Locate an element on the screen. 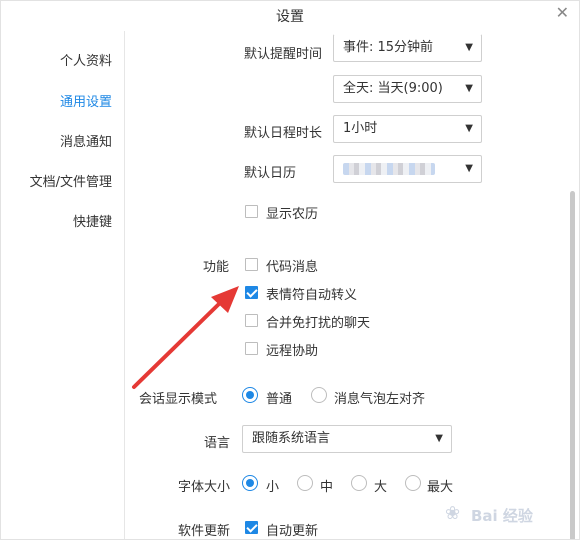 The image size is (580, 540). language-value: 跟随系统语言 is located at coordinates (291, 438).